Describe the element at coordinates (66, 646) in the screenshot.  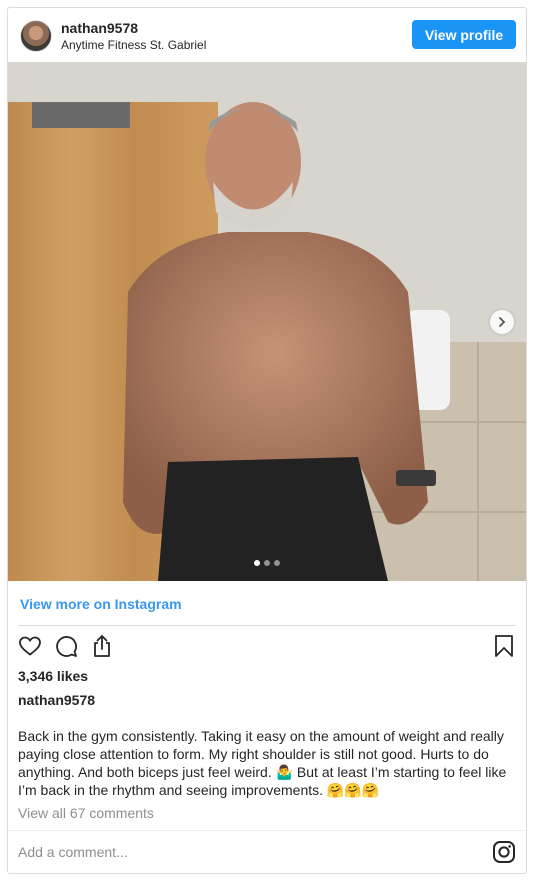
I see `comment-icon` at that location.